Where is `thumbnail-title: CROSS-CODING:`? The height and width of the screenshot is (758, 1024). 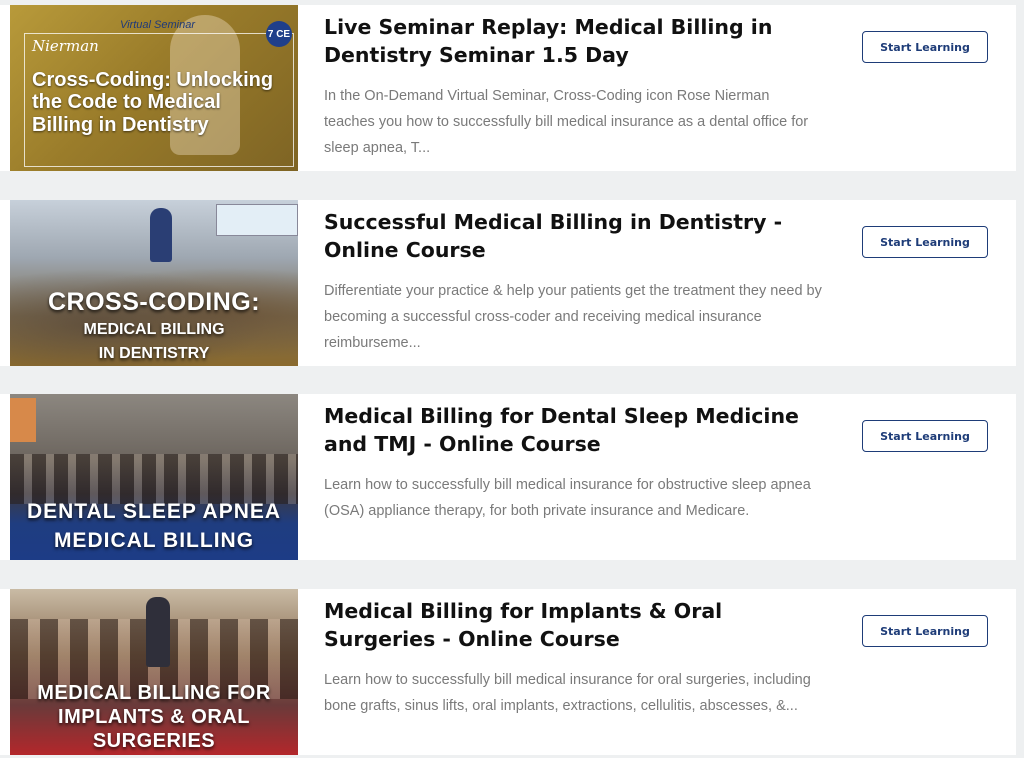
thumbnail-title: CROSS-CODING: is located at coordinates (154, 302).